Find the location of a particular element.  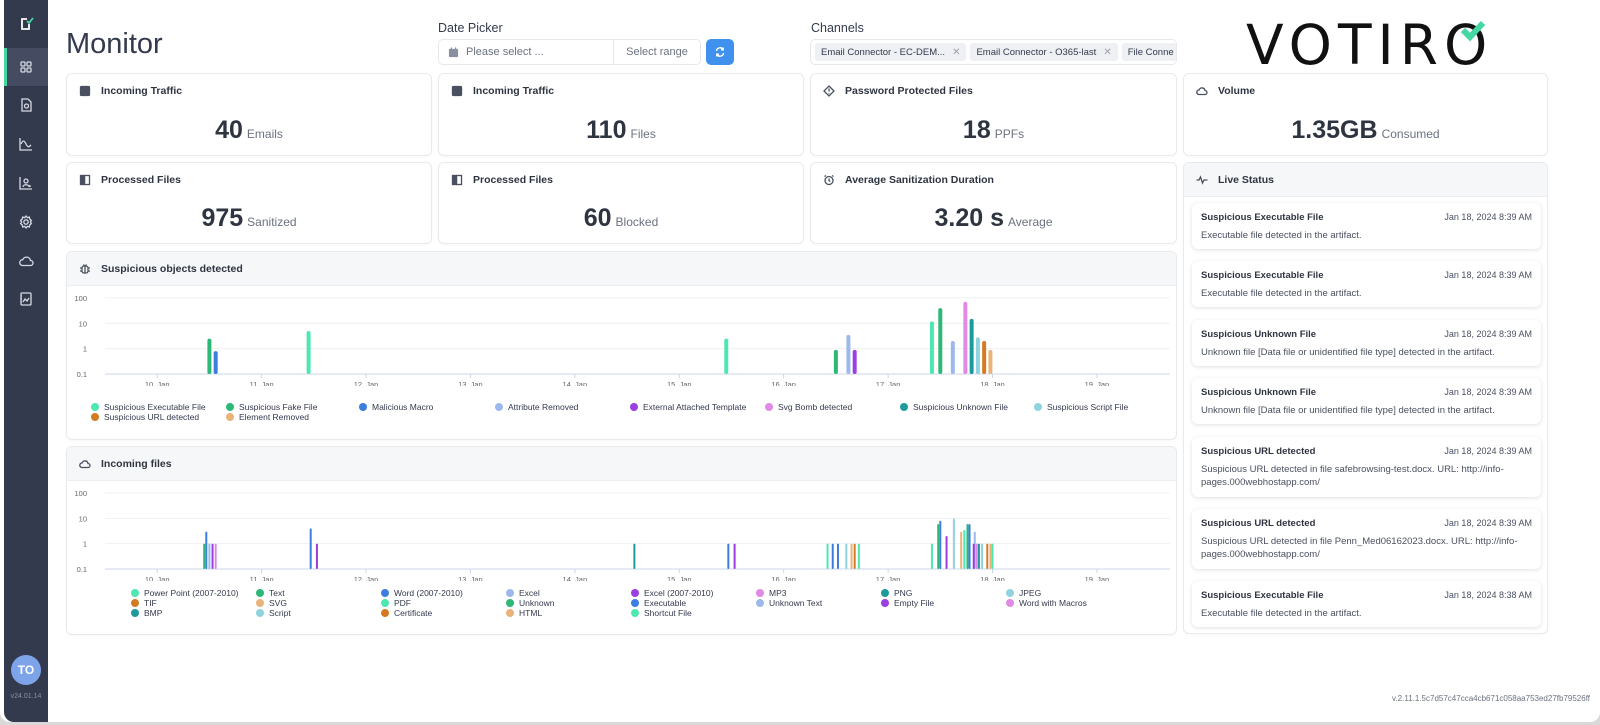

bar-executable is located at coordinates (837, 556).